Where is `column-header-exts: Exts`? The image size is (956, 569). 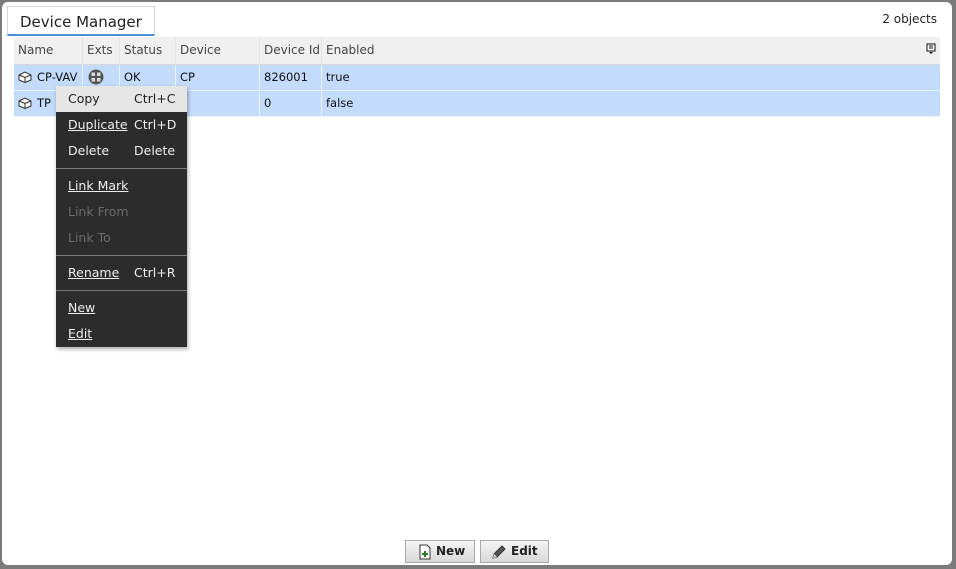
column-header-exts: Exts is located at coordinates (101, 50).